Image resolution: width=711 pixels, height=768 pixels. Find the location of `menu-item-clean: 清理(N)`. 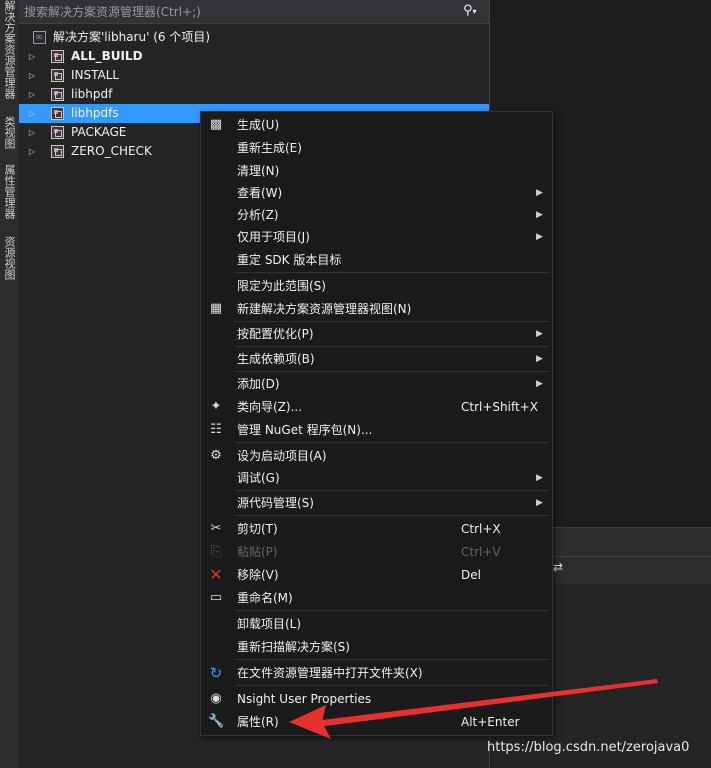

menu-item-clean: 清理(N) is located at coordinates (376, 171).